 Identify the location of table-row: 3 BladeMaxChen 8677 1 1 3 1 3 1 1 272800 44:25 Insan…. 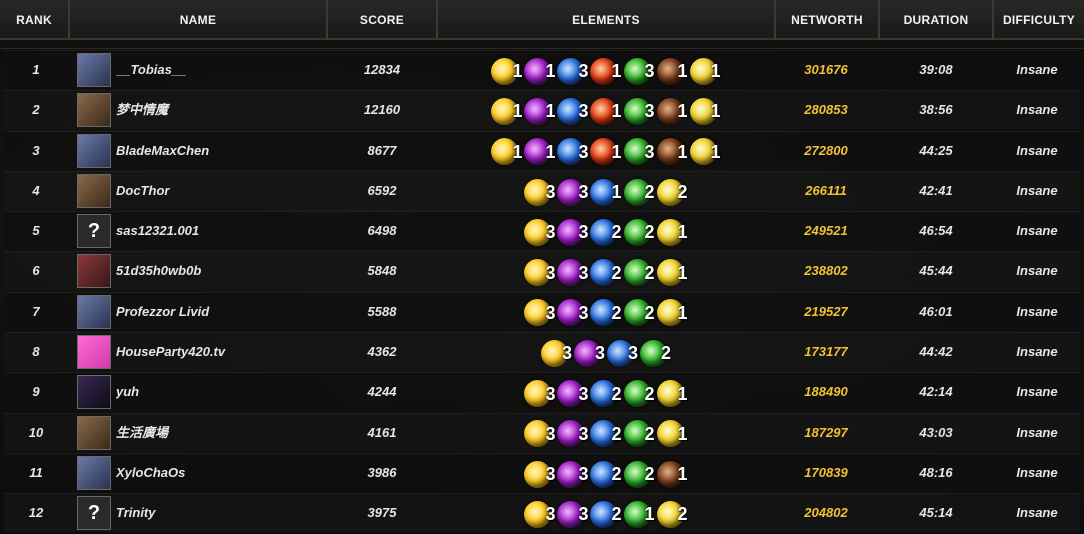
(542, 150).